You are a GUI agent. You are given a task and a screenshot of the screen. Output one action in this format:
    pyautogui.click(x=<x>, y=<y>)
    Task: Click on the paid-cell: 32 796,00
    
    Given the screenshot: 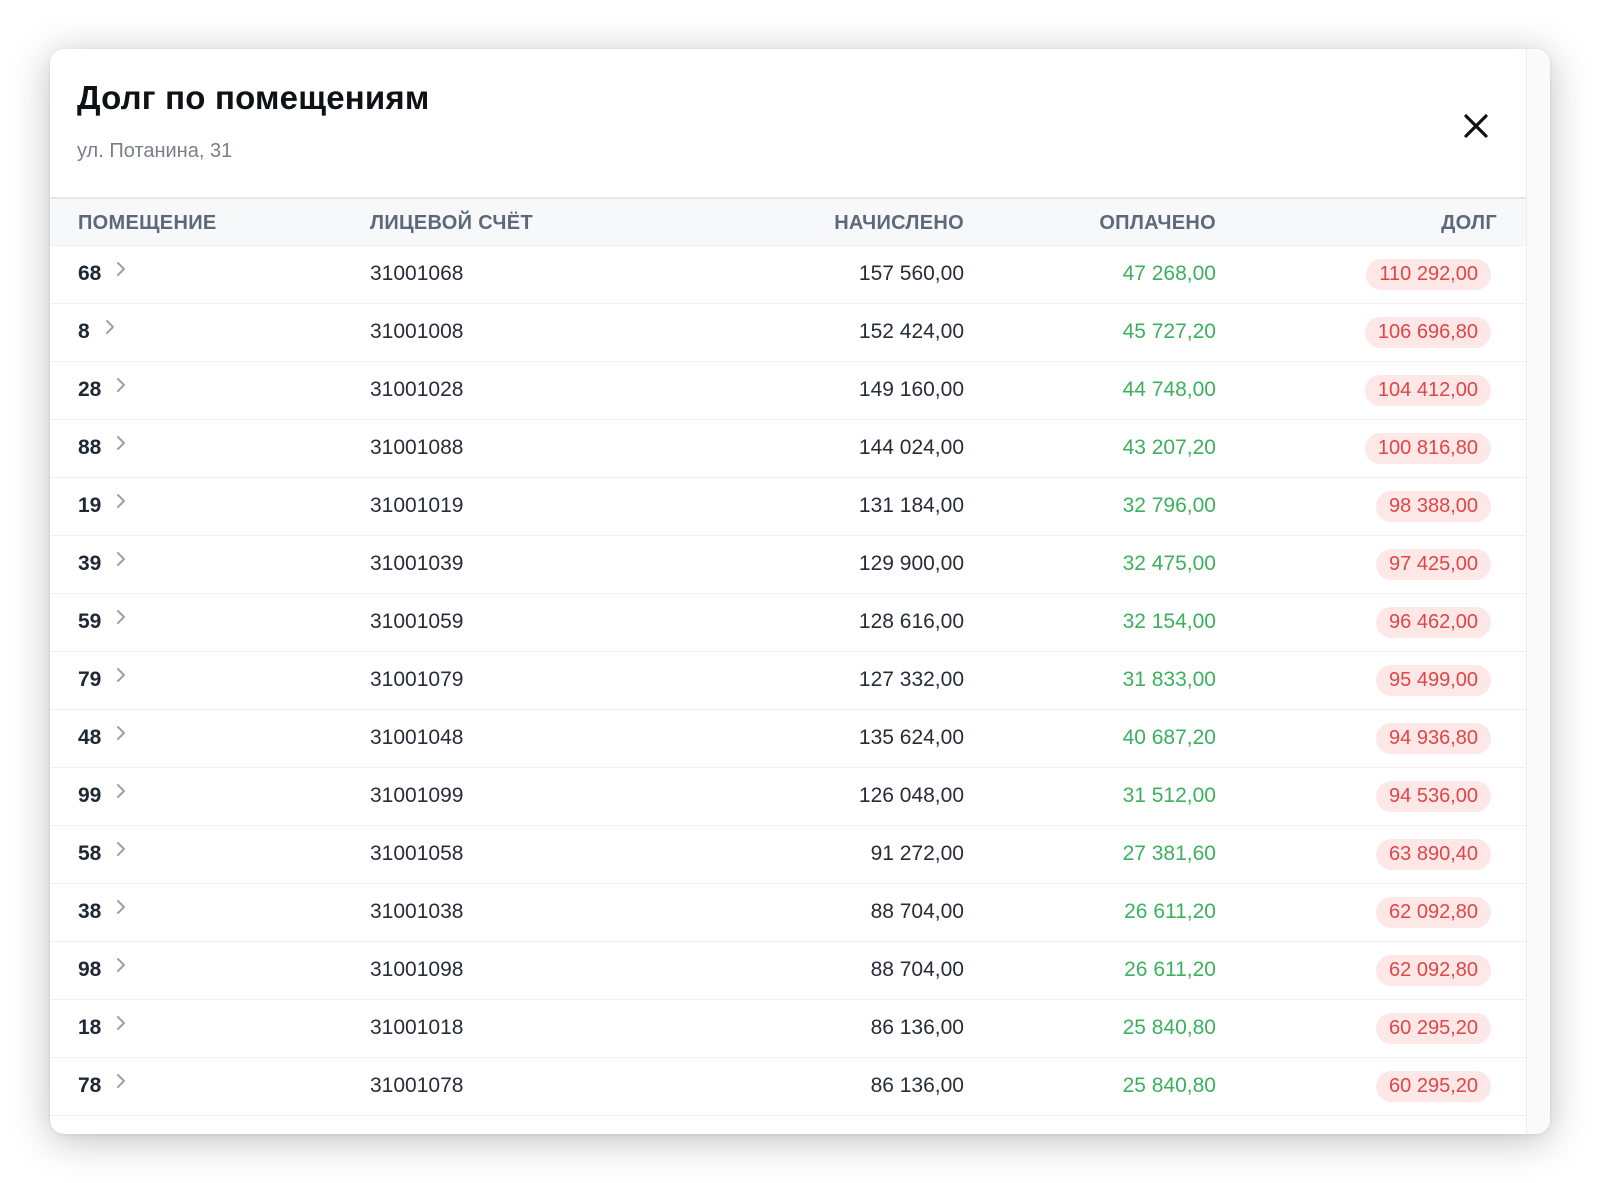 What is the action you would take?
    pyautogui.click(x=1169, y=505)
    